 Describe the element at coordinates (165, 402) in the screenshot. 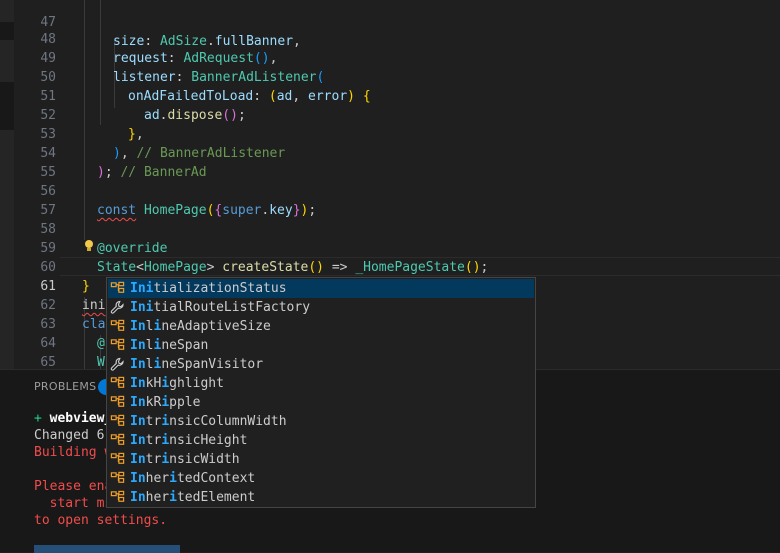

I see `suggestion-label: InkRipple` at that location.